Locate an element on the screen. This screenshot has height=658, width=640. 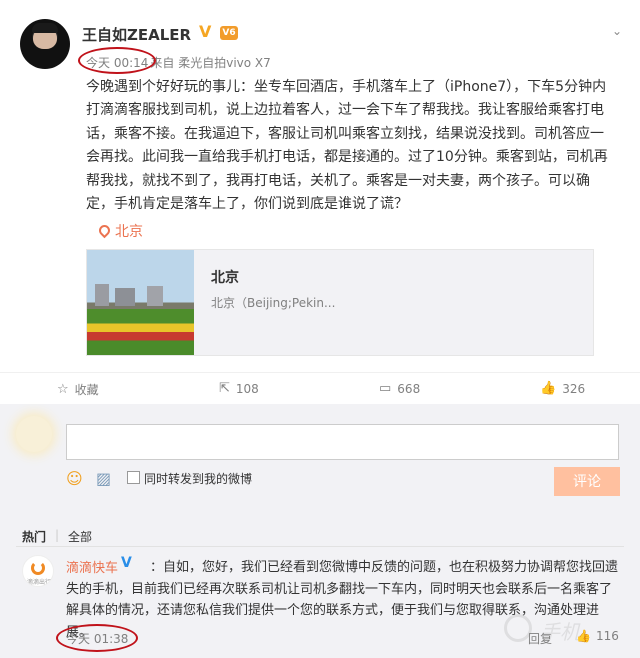
comment-like-button: 👍 116 is located at coordinates (597, 636).